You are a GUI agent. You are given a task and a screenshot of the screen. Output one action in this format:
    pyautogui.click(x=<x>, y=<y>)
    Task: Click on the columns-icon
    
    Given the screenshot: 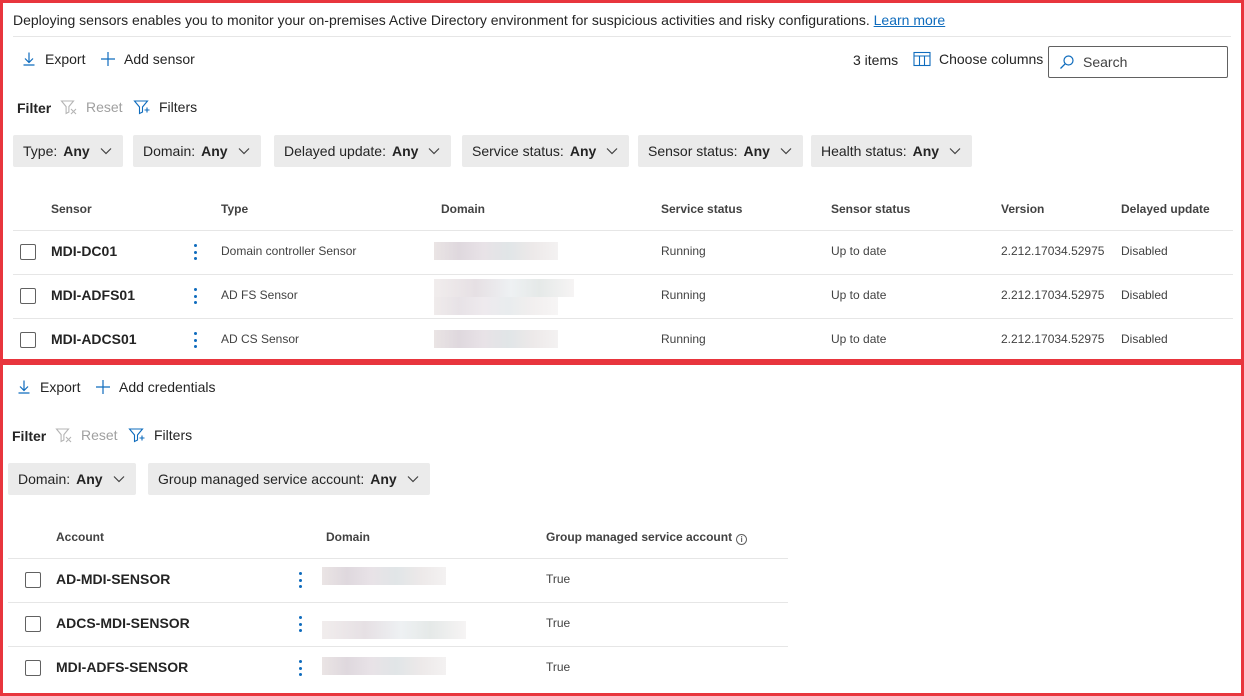 What is the action you would take?
    pyautogui.click(x=922, y=59)
    